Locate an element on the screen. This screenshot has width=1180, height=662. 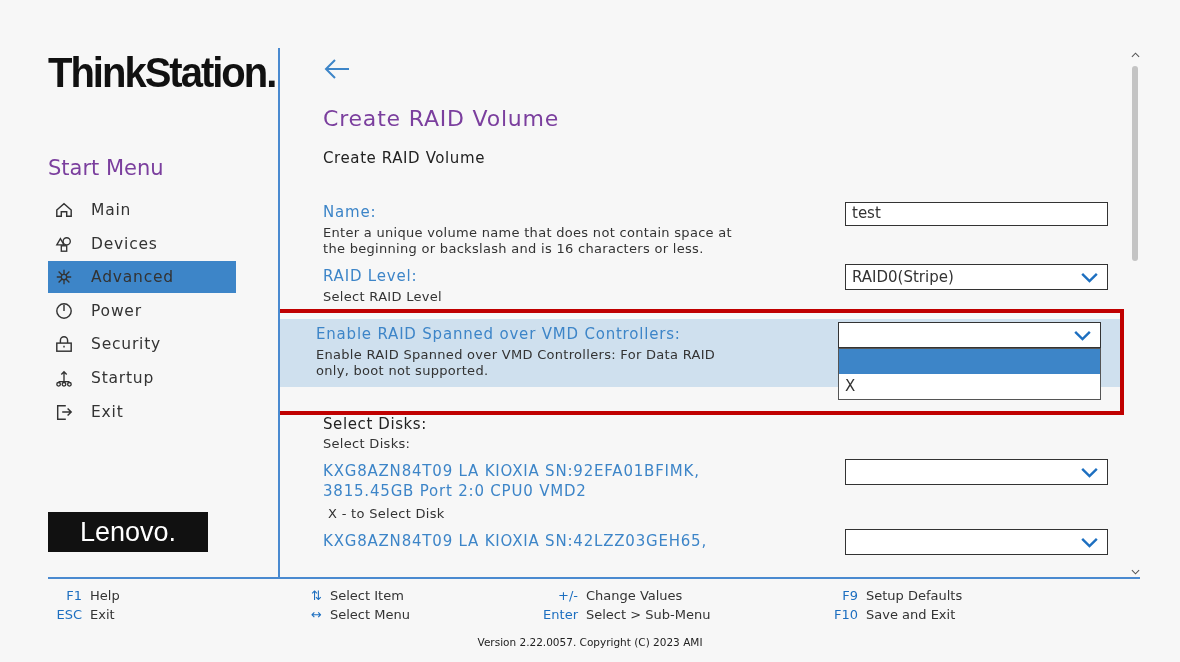
help-text: Select Disks: is located at coordinates (367, 444).